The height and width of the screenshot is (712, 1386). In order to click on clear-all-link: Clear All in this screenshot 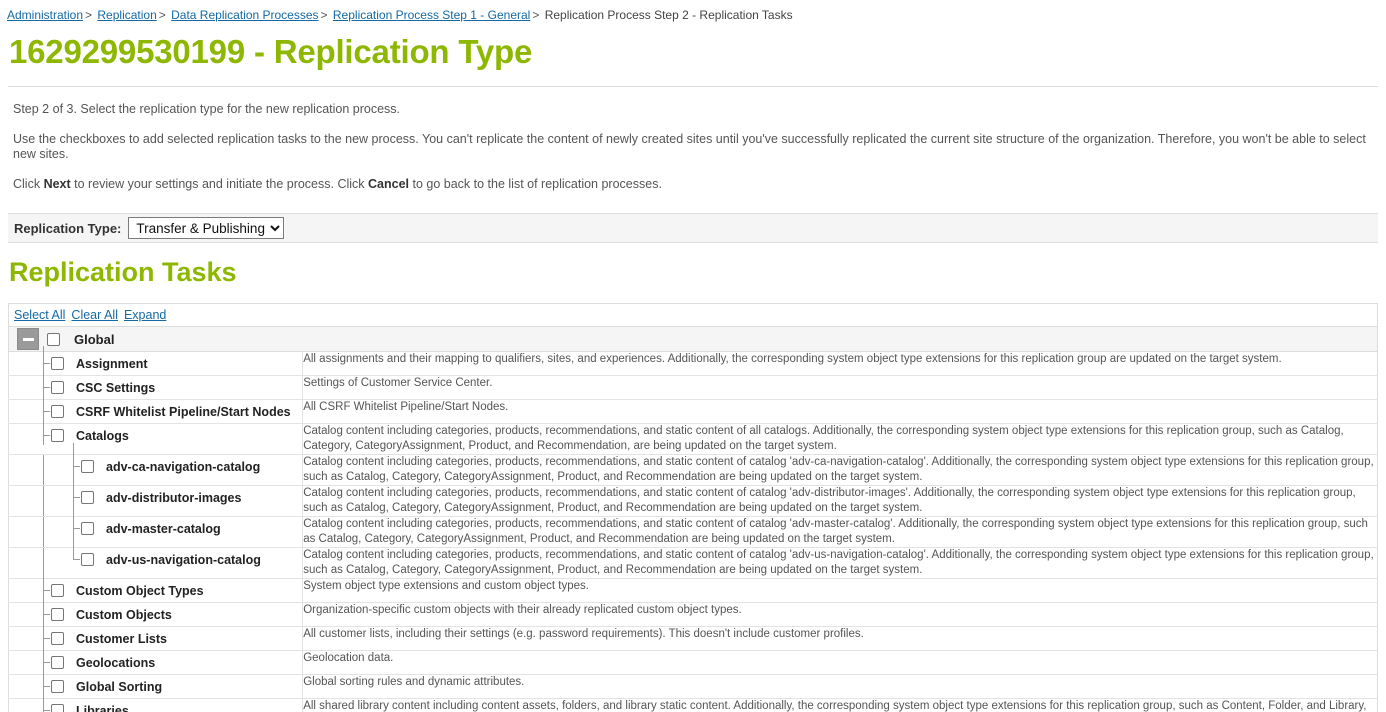, I will do `click(94, 315)`.